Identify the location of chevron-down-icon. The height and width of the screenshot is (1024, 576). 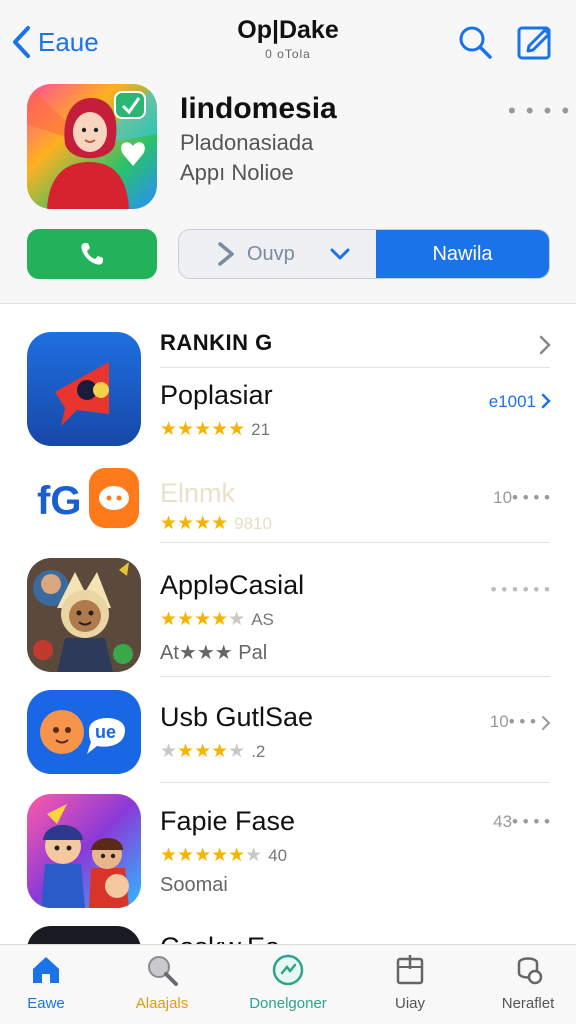
(340, 254).